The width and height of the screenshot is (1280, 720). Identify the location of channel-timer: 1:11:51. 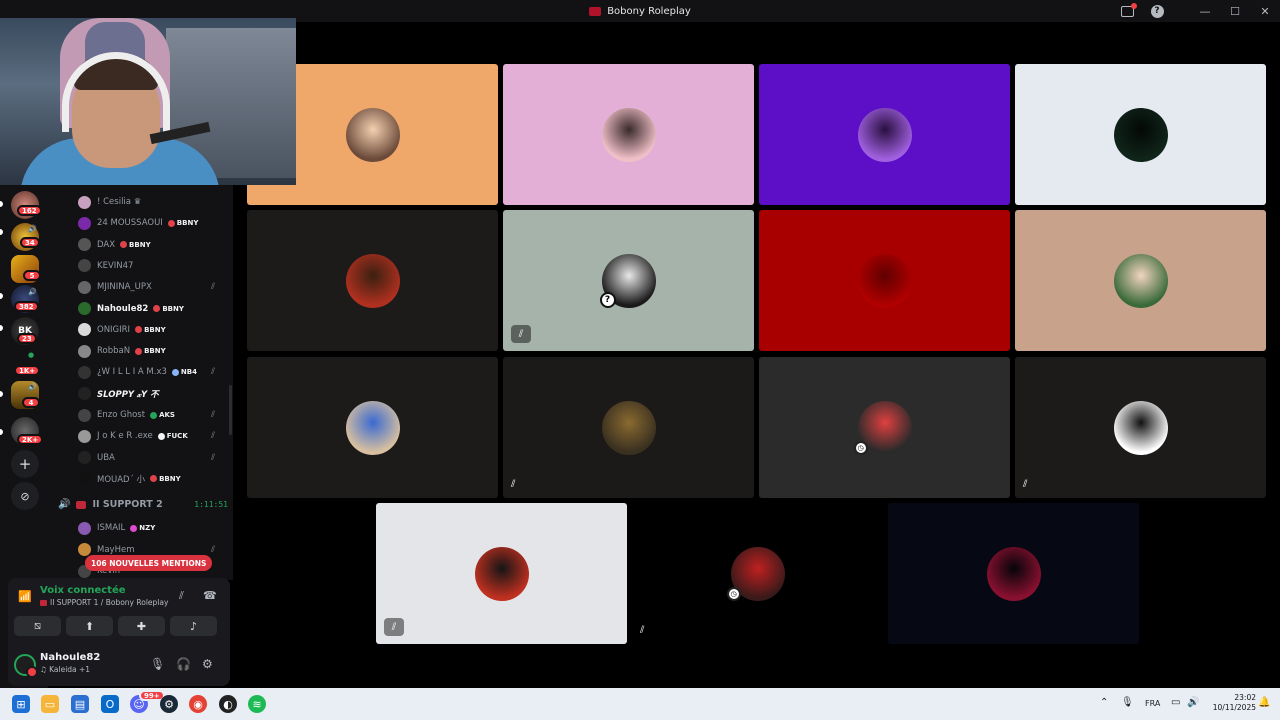
(211, 504).